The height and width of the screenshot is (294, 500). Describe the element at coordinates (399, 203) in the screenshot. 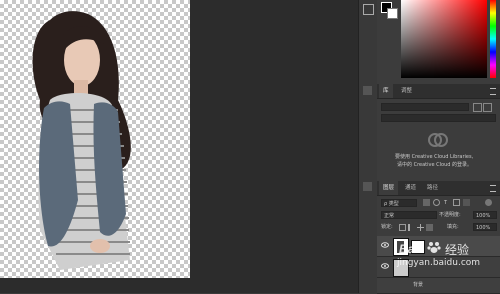

I see `layer-filter-select: ρ 类型` at that location.